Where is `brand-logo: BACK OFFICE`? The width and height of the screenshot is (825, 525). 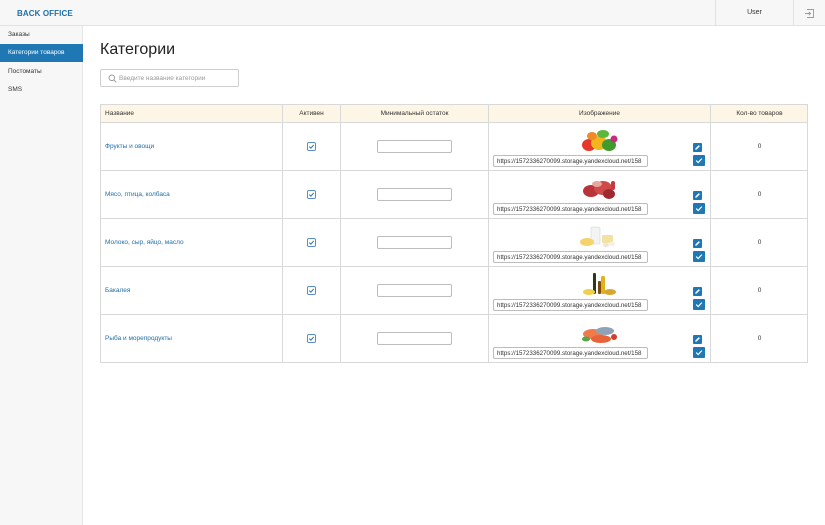
brand-logo: BACK OFFICE is located at coordinates (45, 13).